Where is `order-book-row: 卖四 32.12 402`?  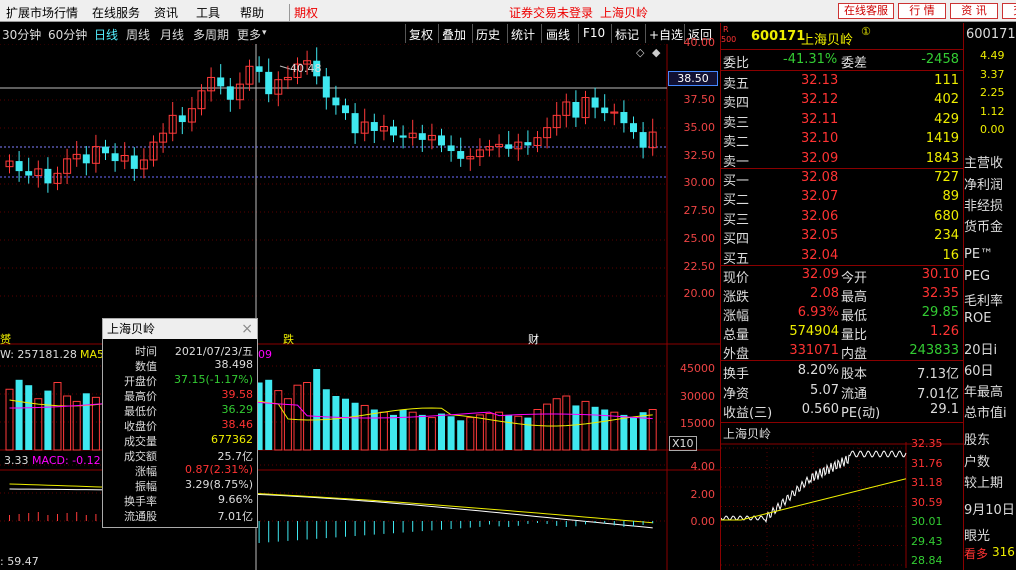 order-book-row: 卖四 32.12 402 is located at coordinates (842, 101).